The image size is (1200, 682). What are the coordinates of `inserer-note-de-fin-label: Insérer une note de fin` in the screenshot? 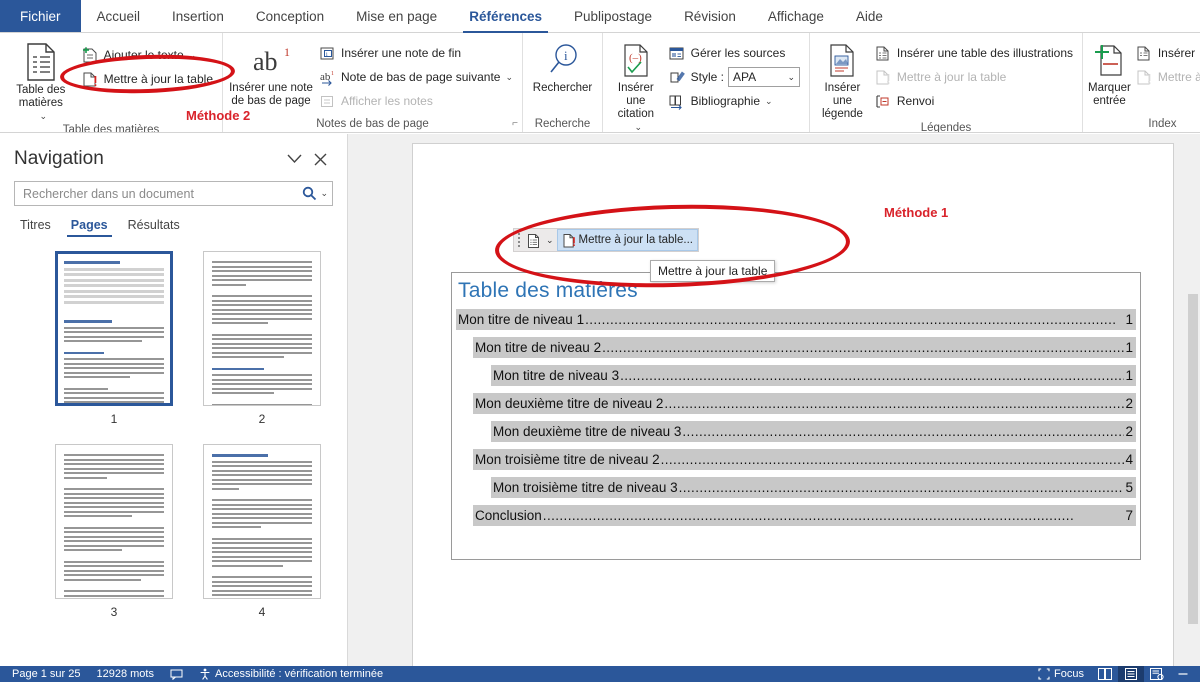 It's located at (401, 53).